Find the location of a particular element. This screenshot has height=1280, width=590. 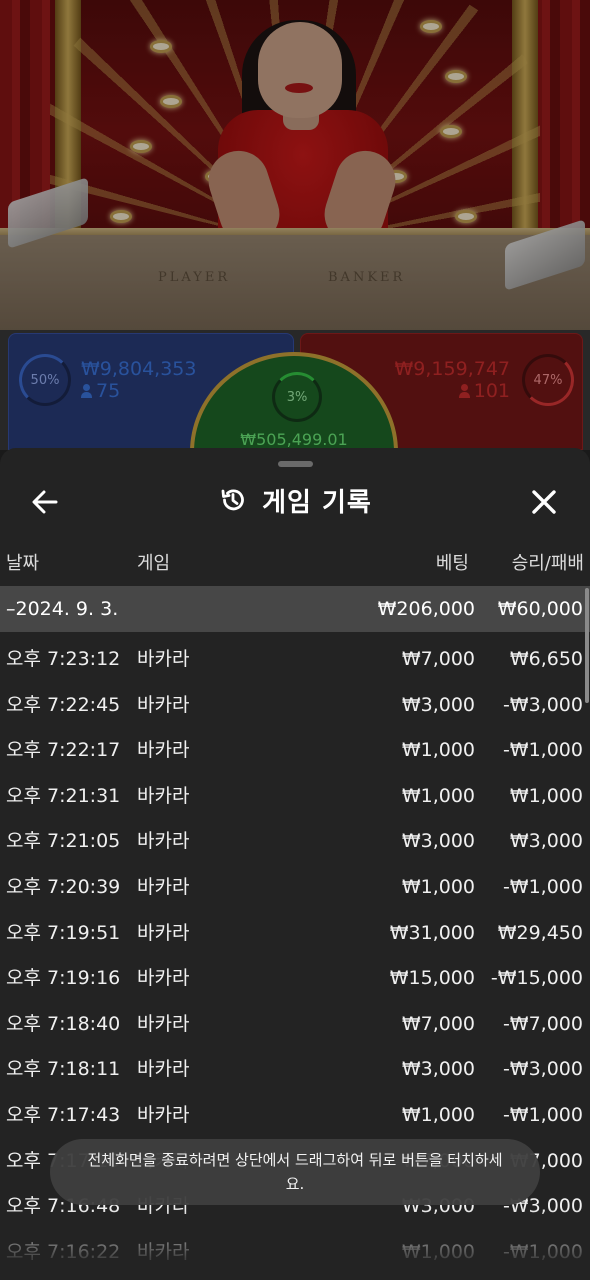

sheet-header: 게임 기록 is located at coordinates (295, 500).